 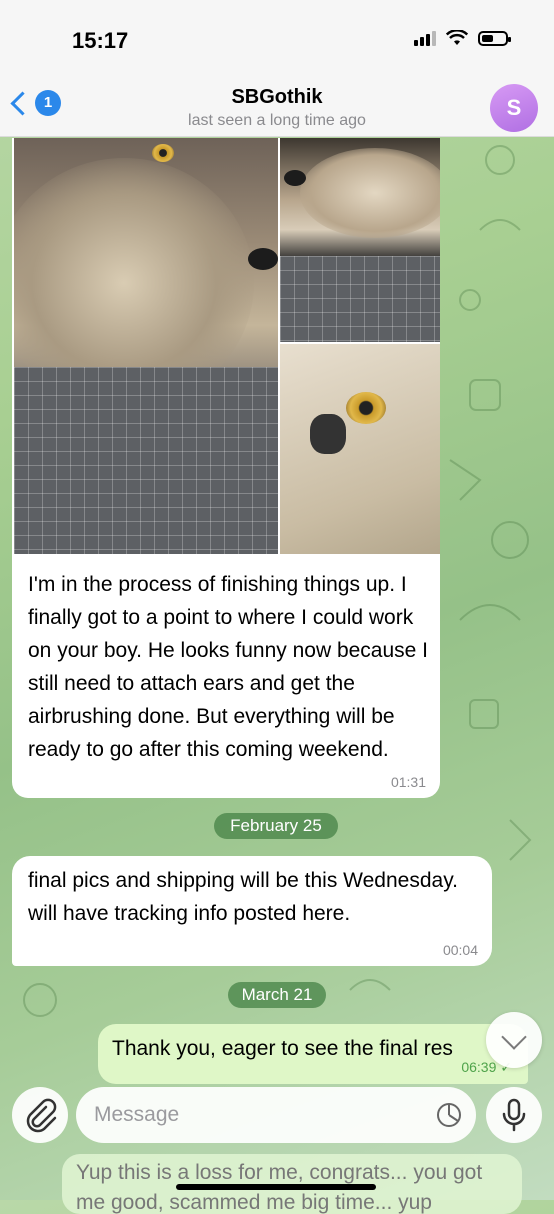 What do you see at coordinates (360, 240) in the screenshot?
I see `photo-wolf-head-front` at bounding box center [360, 240].